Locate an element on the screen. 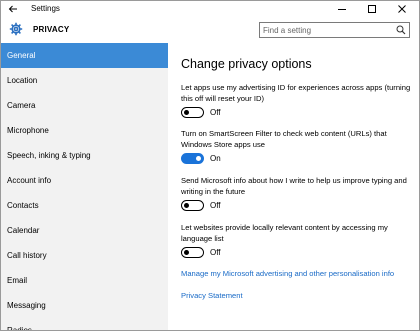 The height and width of the screenshot is (331, 420). sidebar-item-microphone: Microphone is located at coordinates (84, 130).